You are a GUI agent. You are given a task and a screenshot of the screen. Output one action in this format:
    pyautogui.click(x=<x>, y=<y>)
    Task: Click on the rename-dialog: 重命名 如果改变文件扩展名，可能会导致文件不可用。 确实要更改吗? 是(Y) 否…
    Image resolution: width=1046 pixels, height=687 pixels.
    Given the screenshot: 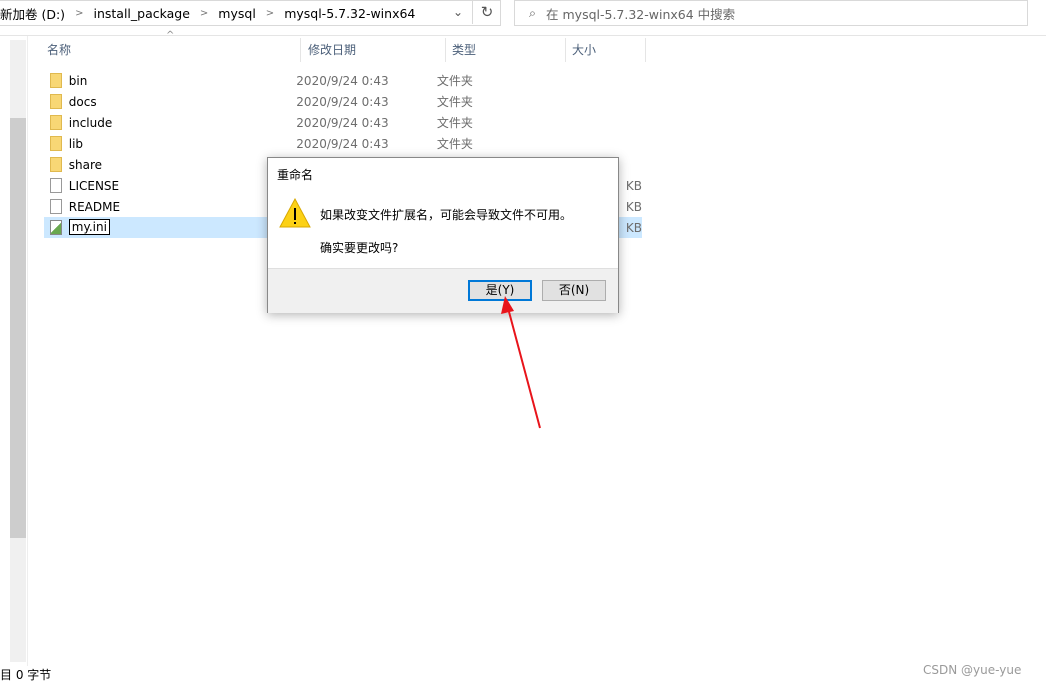 What is the action you would take?
    pyautogui.click(x=443, y=235)
    